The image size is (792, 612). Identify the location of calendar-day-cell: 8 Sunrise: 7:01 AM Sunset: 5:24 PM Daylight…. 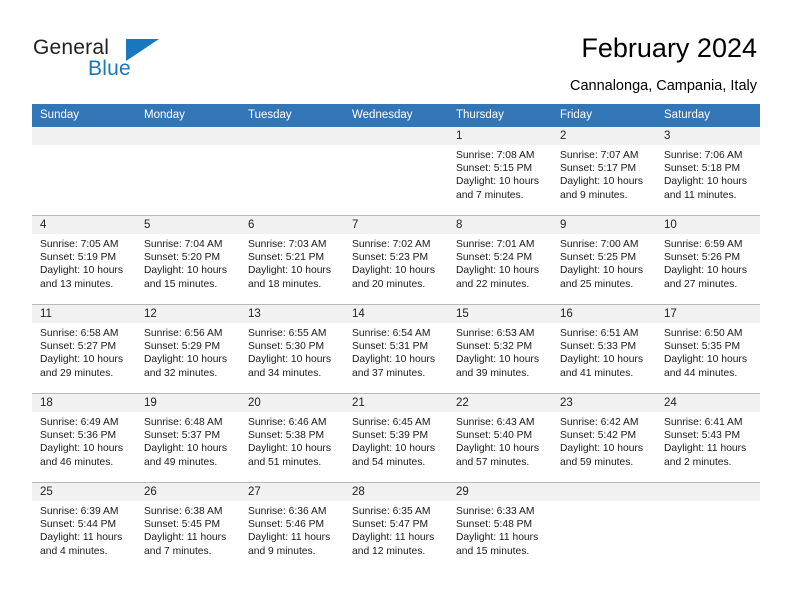
(500, 260).